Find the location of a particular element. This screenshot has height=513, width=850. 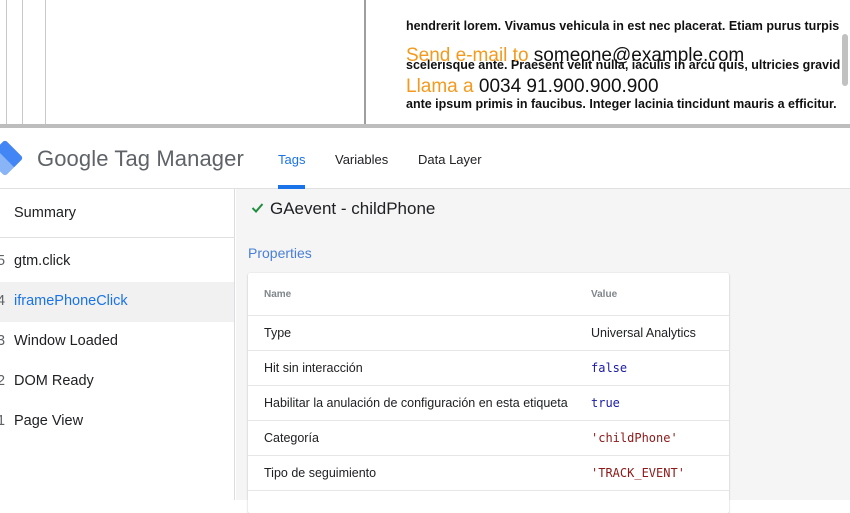

table-row is located at coordinates (488, 501).